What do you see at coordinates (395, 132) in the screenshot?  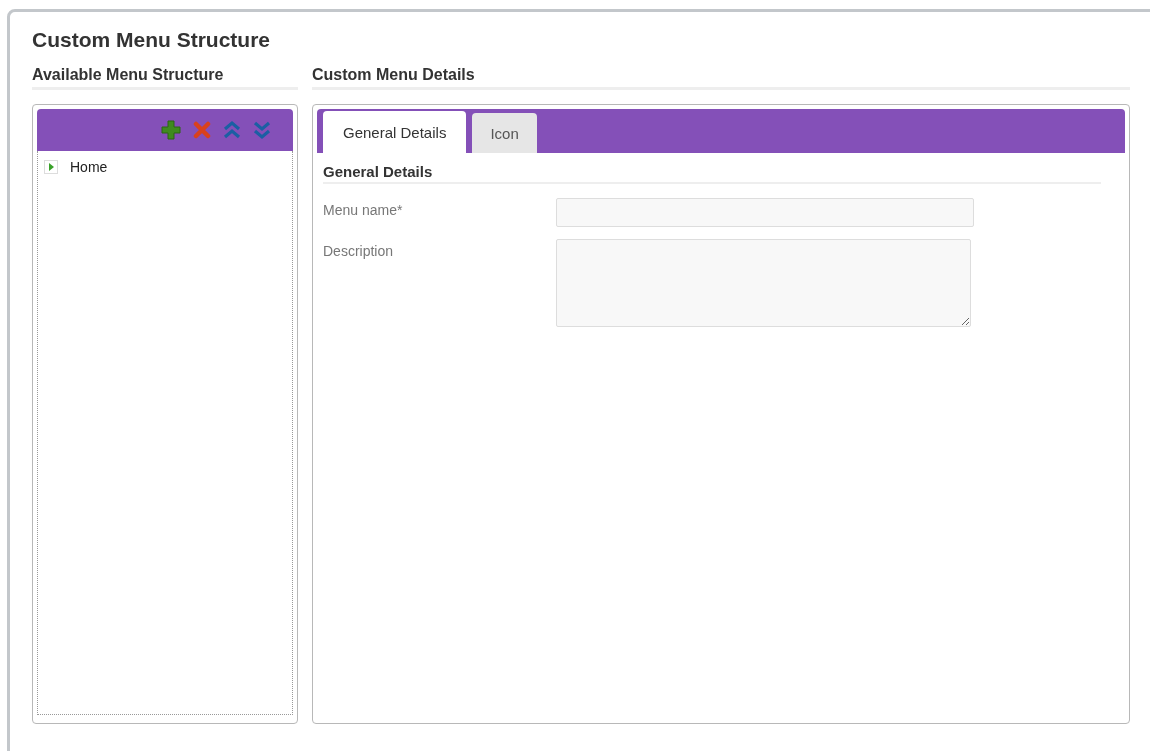 I see `tab: General Details` at bounding box center [395, 132].